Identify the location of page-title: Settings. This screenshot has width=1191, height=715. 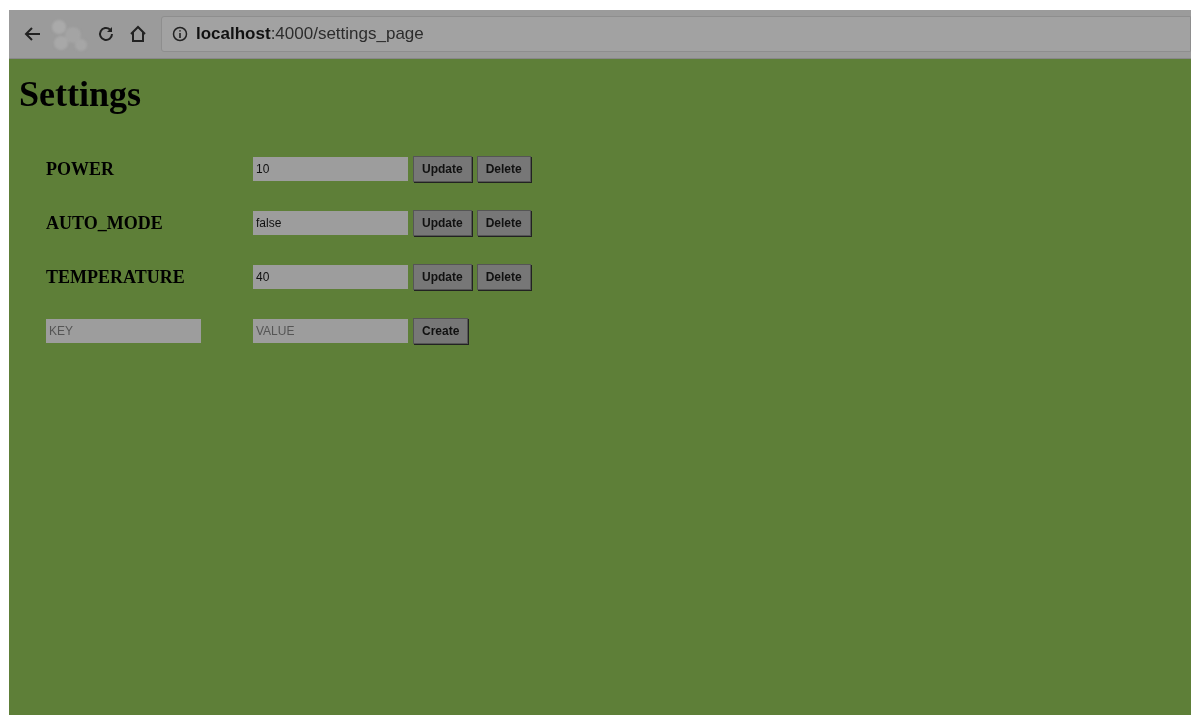
(80, 94).